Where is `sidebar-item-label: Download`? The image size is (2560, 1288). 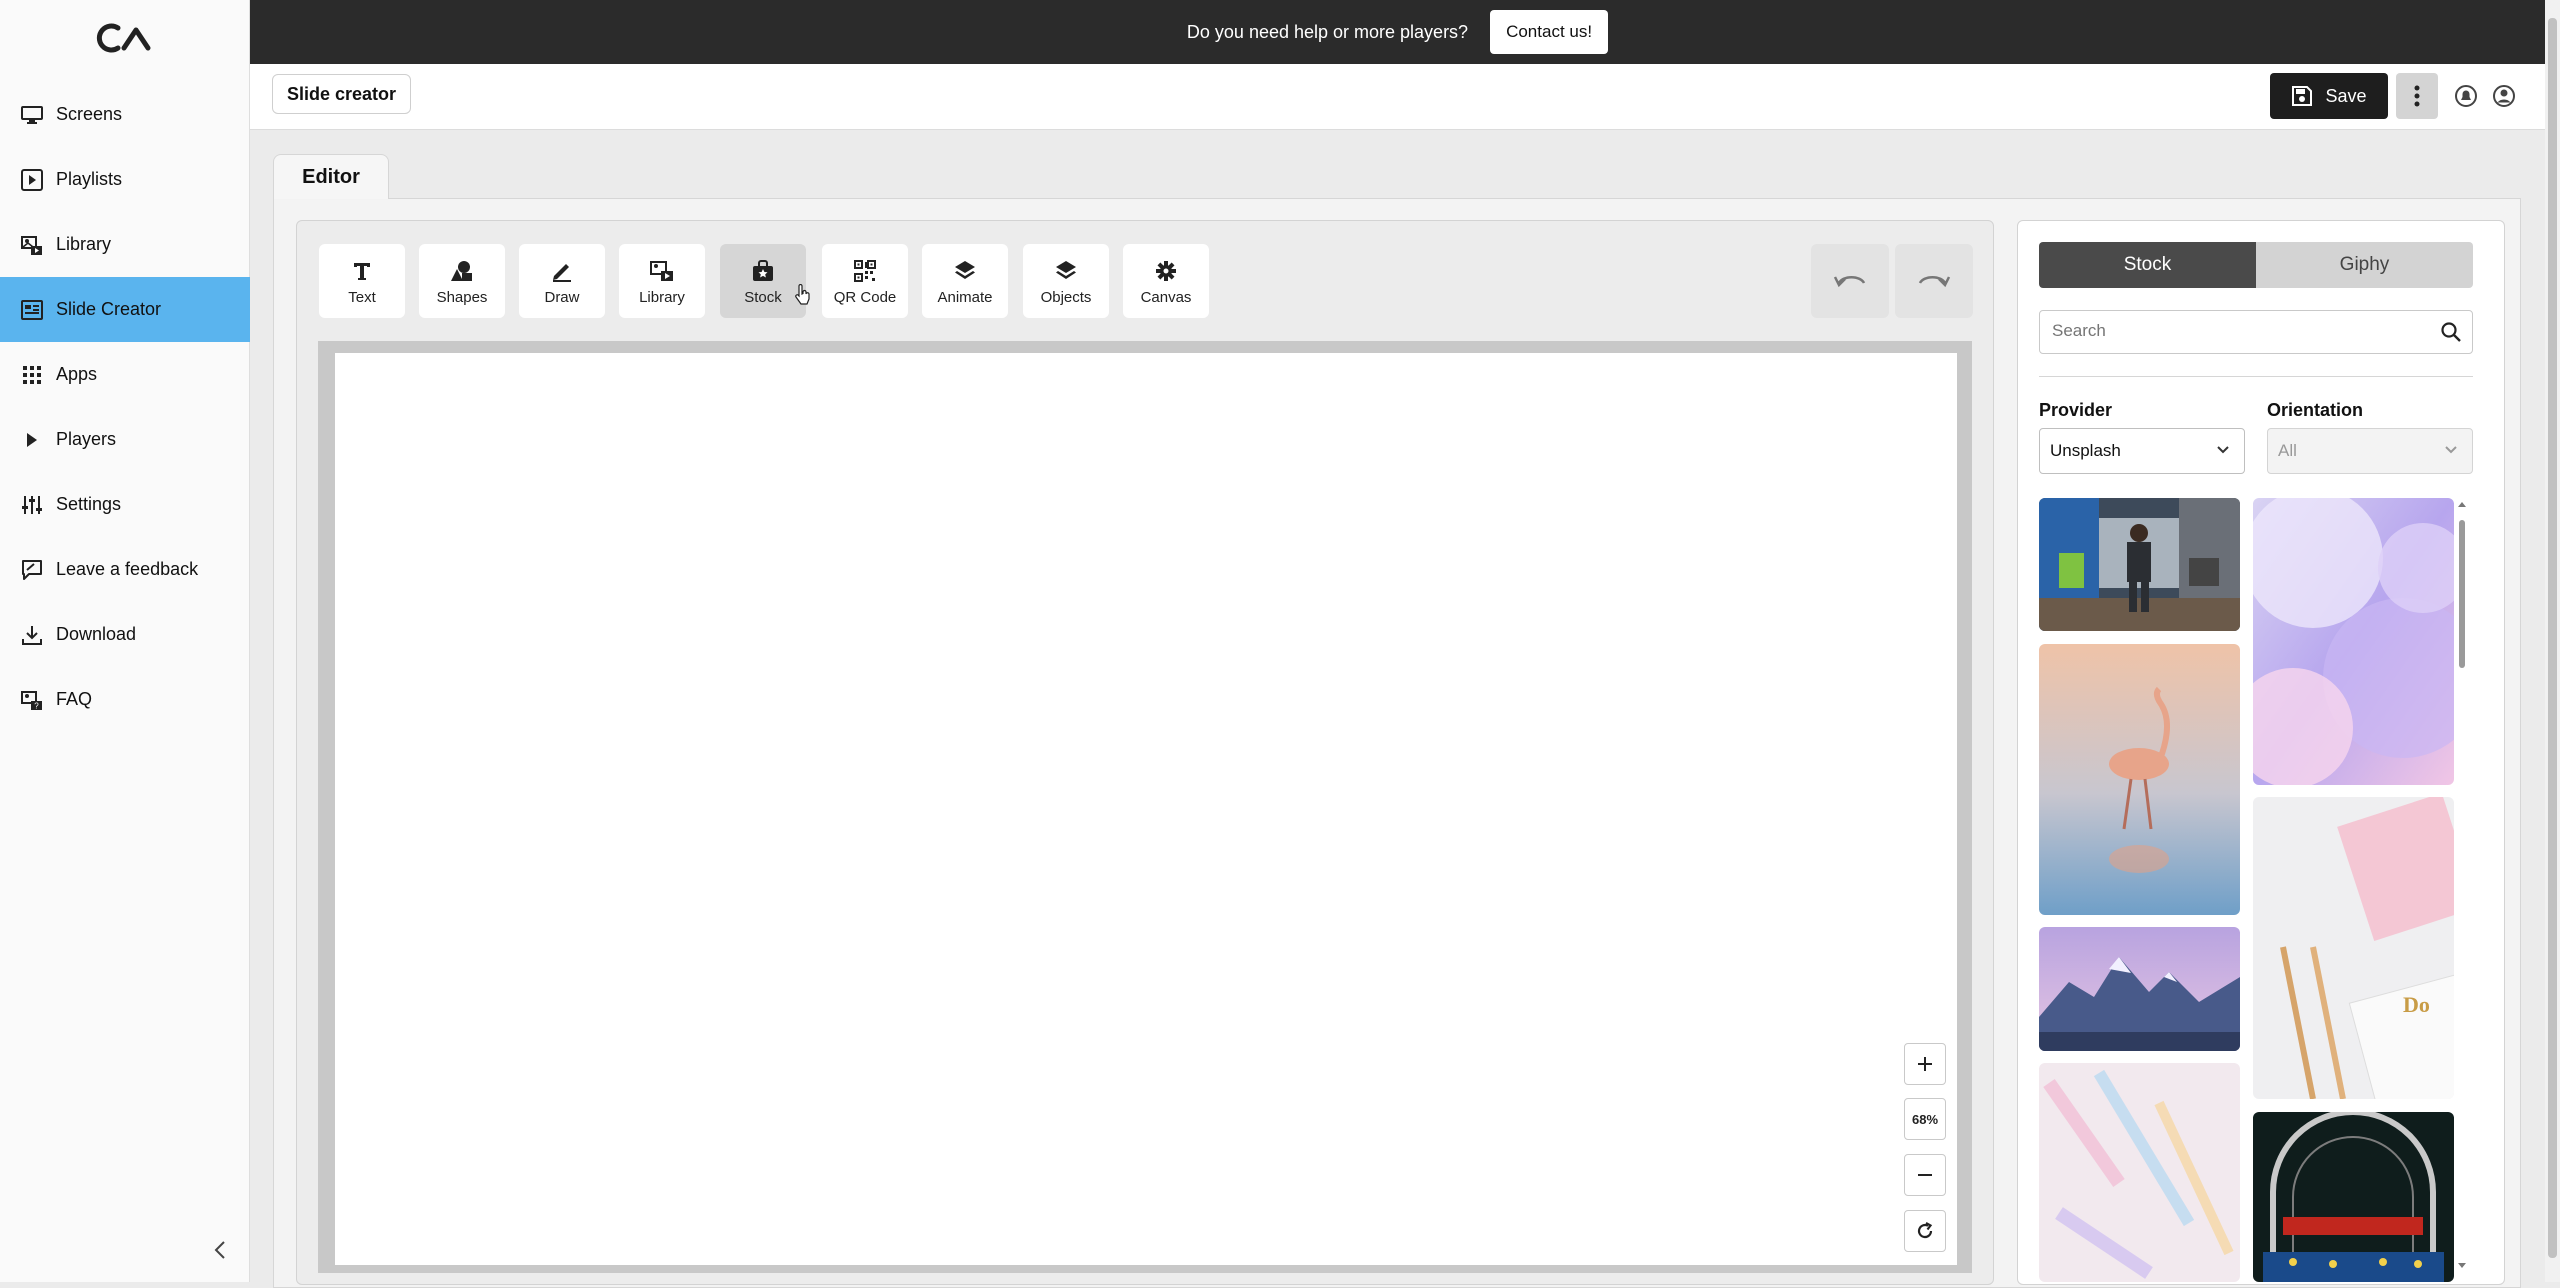 sidebar-item-label: Download is located at coordinates (96, 634).